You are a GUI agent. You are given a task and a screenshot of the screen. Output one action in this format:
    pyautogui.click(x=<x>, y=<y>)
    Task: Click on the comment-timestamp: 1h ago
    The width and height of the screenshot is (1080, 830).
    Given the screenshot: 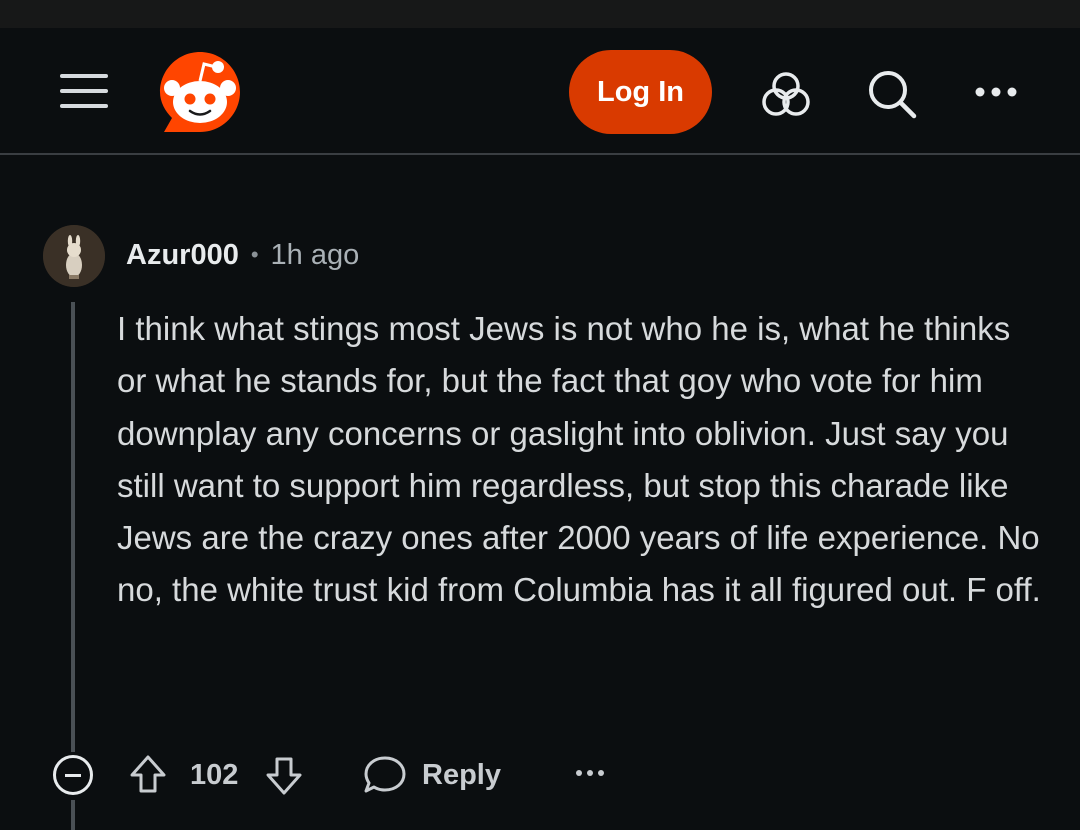 What is the action you would take?
    pyautogui.click(x=315, y=254)
    